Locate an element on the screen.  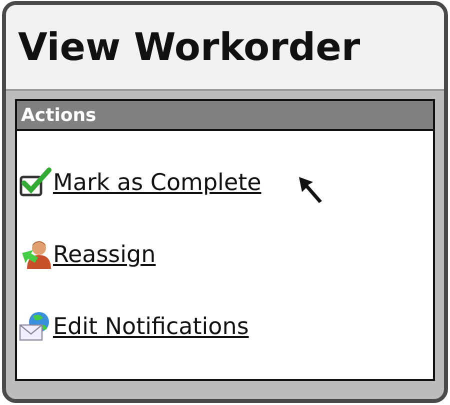
panel-header: Actions is located at coordinates (225, 116).